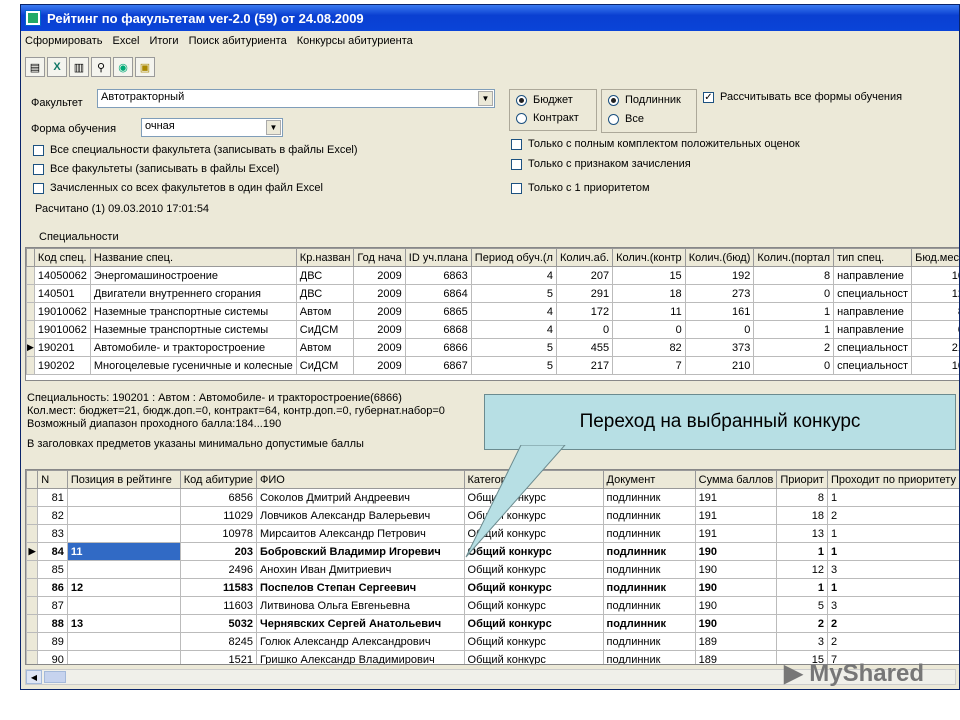 This screenshot has width=960, height=720. I want to click on chk-priority: Только с 1 приоритетом, so click(580, 188).